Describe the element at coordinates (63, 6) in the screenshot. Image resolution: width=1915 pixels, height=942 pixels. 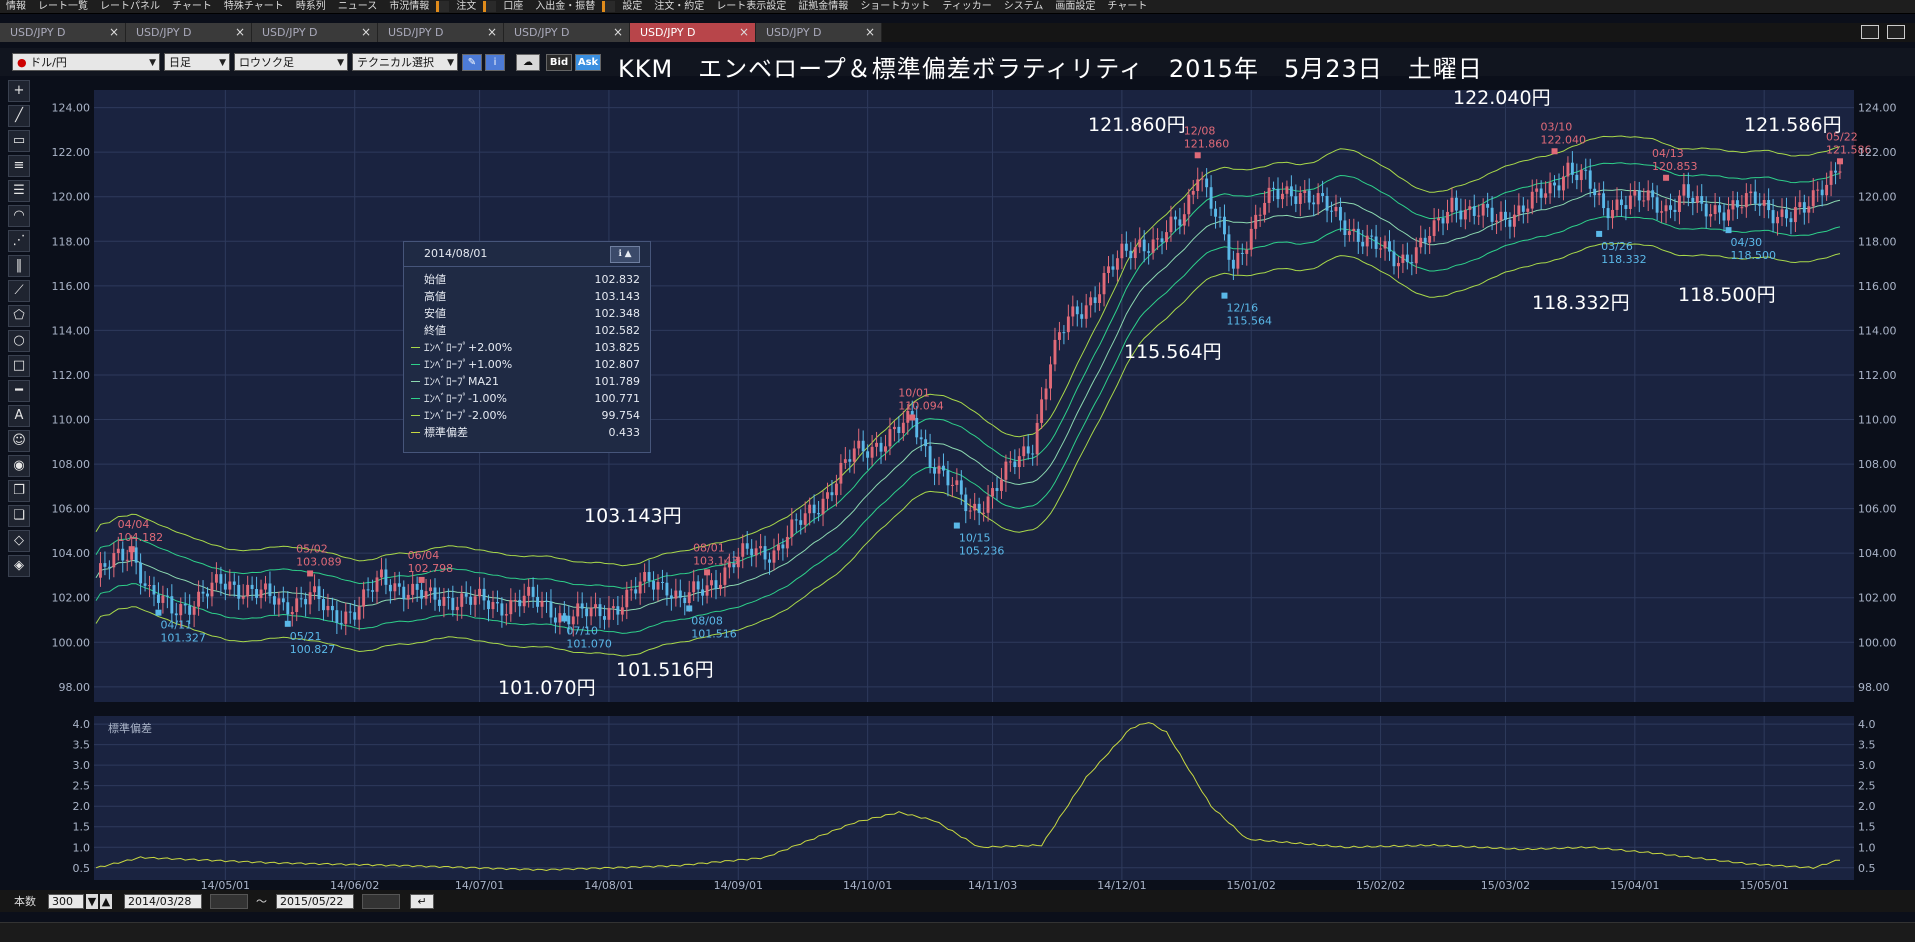
I see `menu-item: レート一覧` at that location.